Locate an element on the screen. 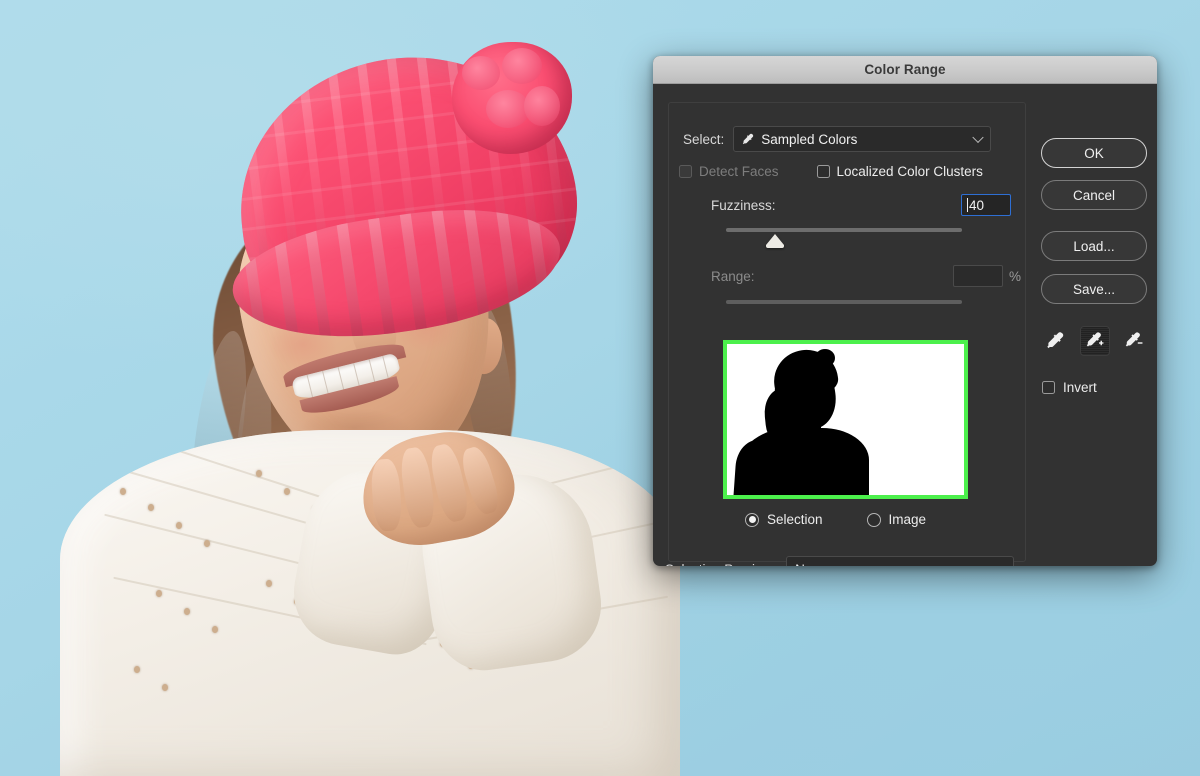 Image resolution: width=1200 pixels, height=776 pixels. eyedropper-minus-icon is located at coordinates (1134, 341).